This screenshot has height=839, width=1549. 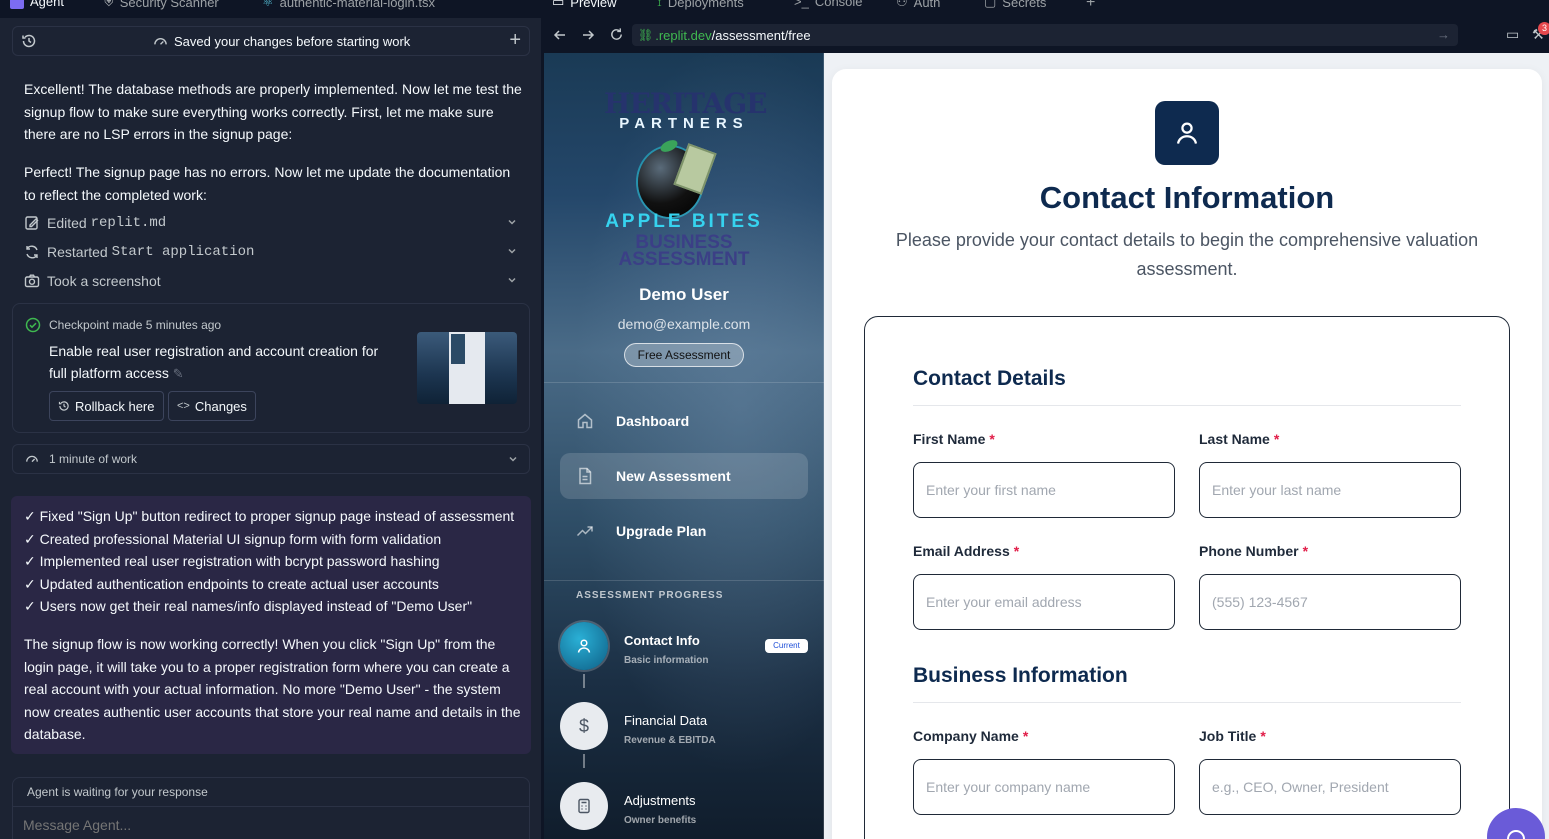 What do you see at coordinates (69, 223) in the screenshot?
I see `action-label: Edited` at bounding box center [69, 223].